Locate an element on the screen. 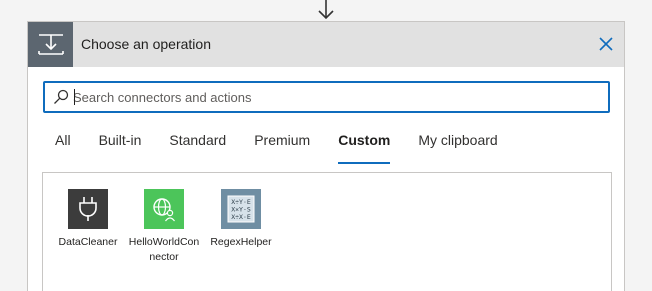 The image size is (652, 291). close-icon is located at coordinates (606, 44).